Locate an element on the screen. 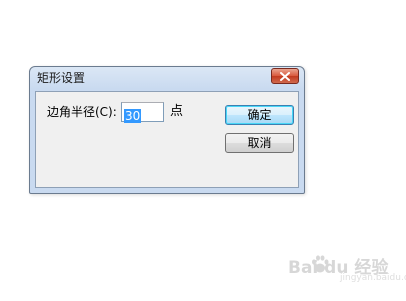 The image size is (406, 301). corner-radius-input: 30 is located at coordinates (142, 112).